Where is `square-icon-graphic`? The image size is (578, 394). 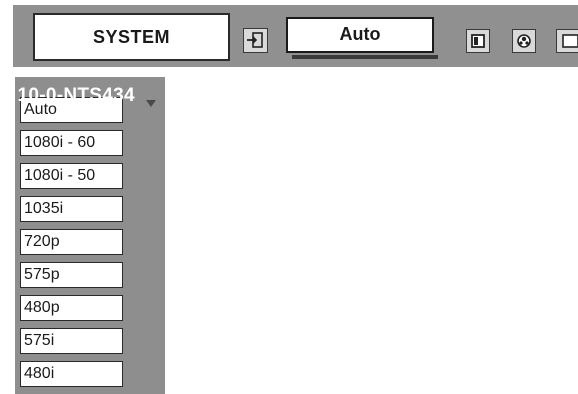 square-icon-graphic is located at coordinates (478, 41).